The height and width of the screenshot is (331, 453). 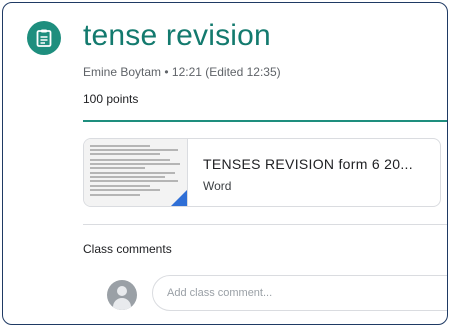 I want to click on assignment-points: 100 points, so click(x=111, y=99).